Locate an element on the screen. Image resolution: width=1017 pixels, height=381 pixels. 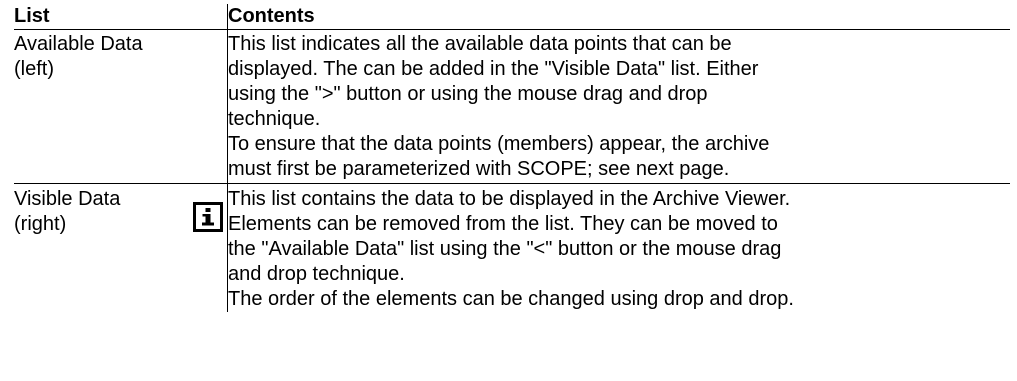
header-row: List Contents is located at coordinates (512, 17).